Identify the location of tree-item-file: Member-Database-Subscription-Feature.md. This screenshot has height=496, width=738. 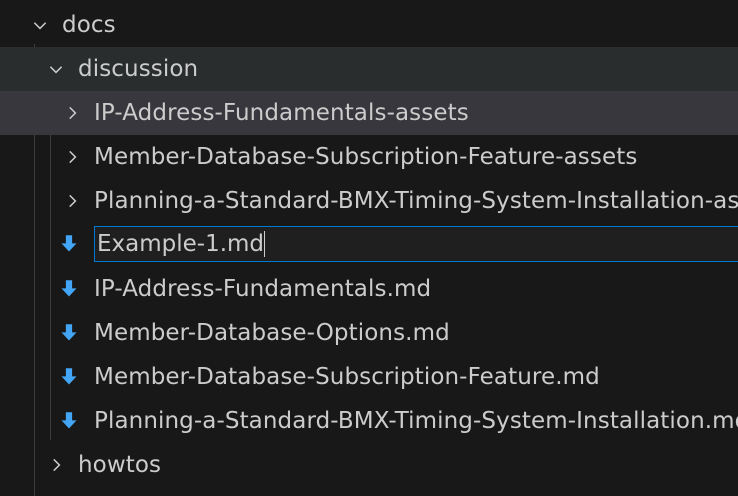
(369, 377).